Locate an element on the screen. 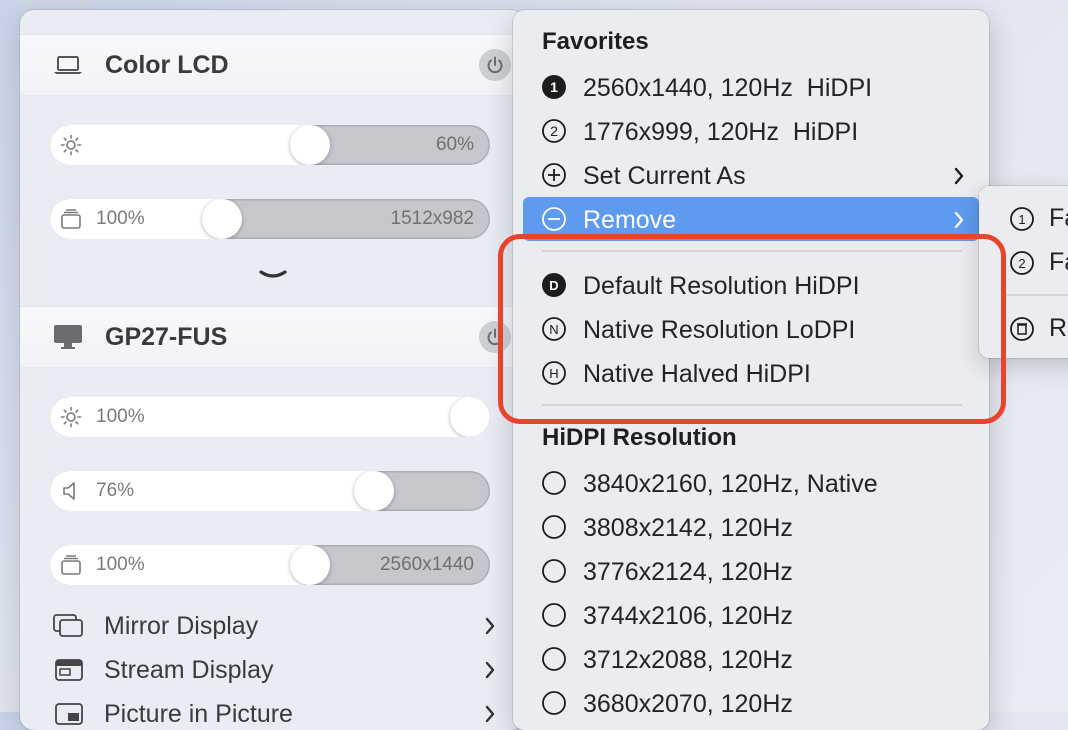 Image resolution: width=1068 pixels, height=730 pixels. laptop-icon is located at coordinates (68, 65).